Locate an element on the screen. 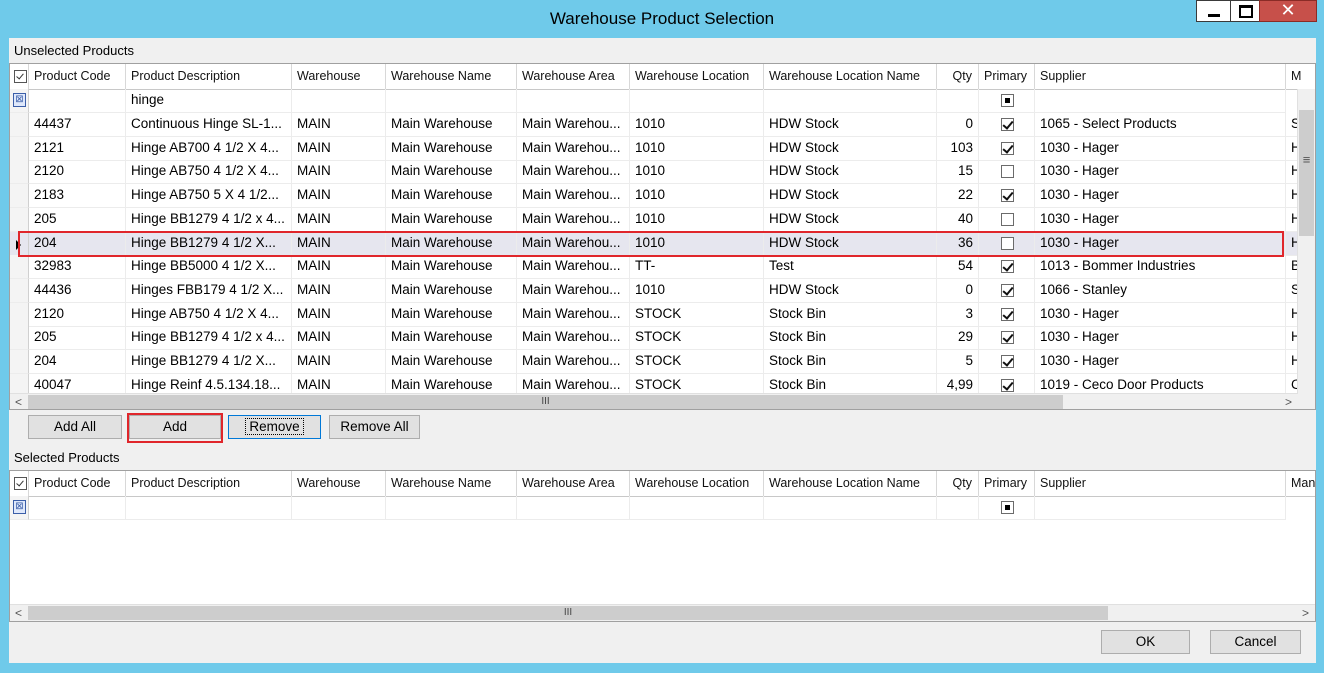 The image size is (1324, 673). unselected-horizontal-scrollbar: < III > is located at coordinates (655, 401).